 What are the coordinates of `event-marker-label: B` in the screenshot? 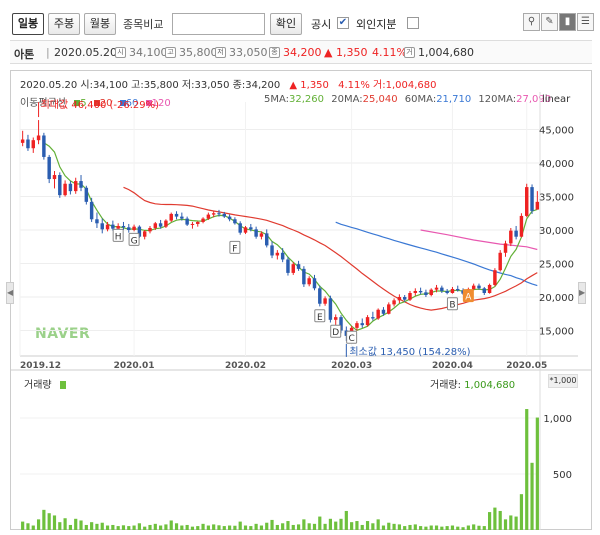 It's located at (452, 306).